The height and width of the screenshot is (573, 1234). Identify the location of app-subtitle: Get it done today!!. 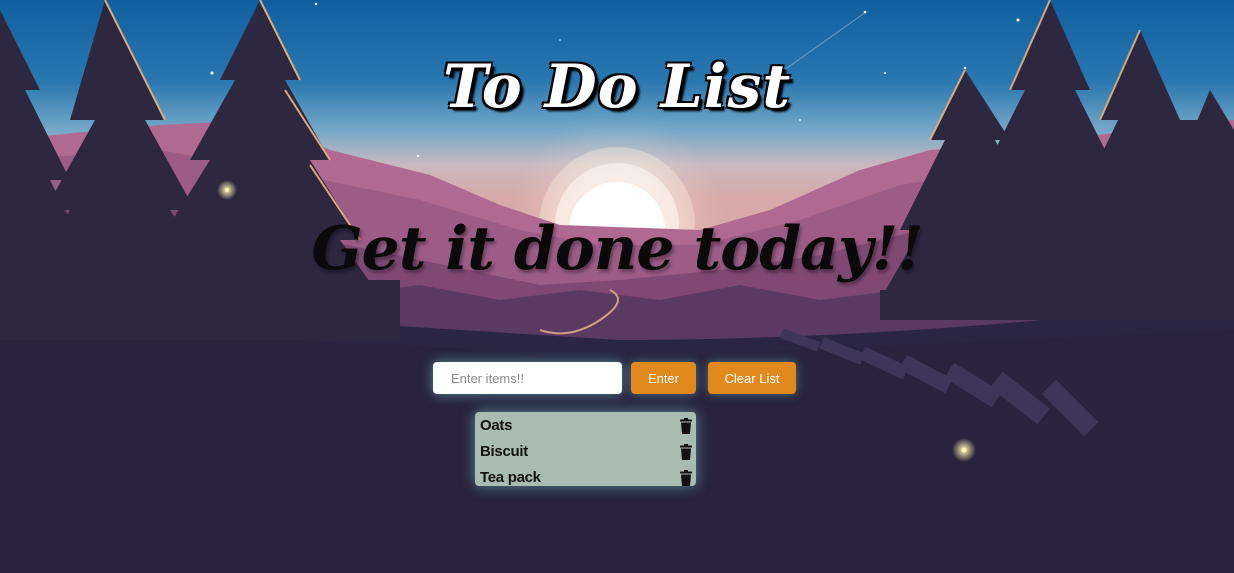
(617, 249).